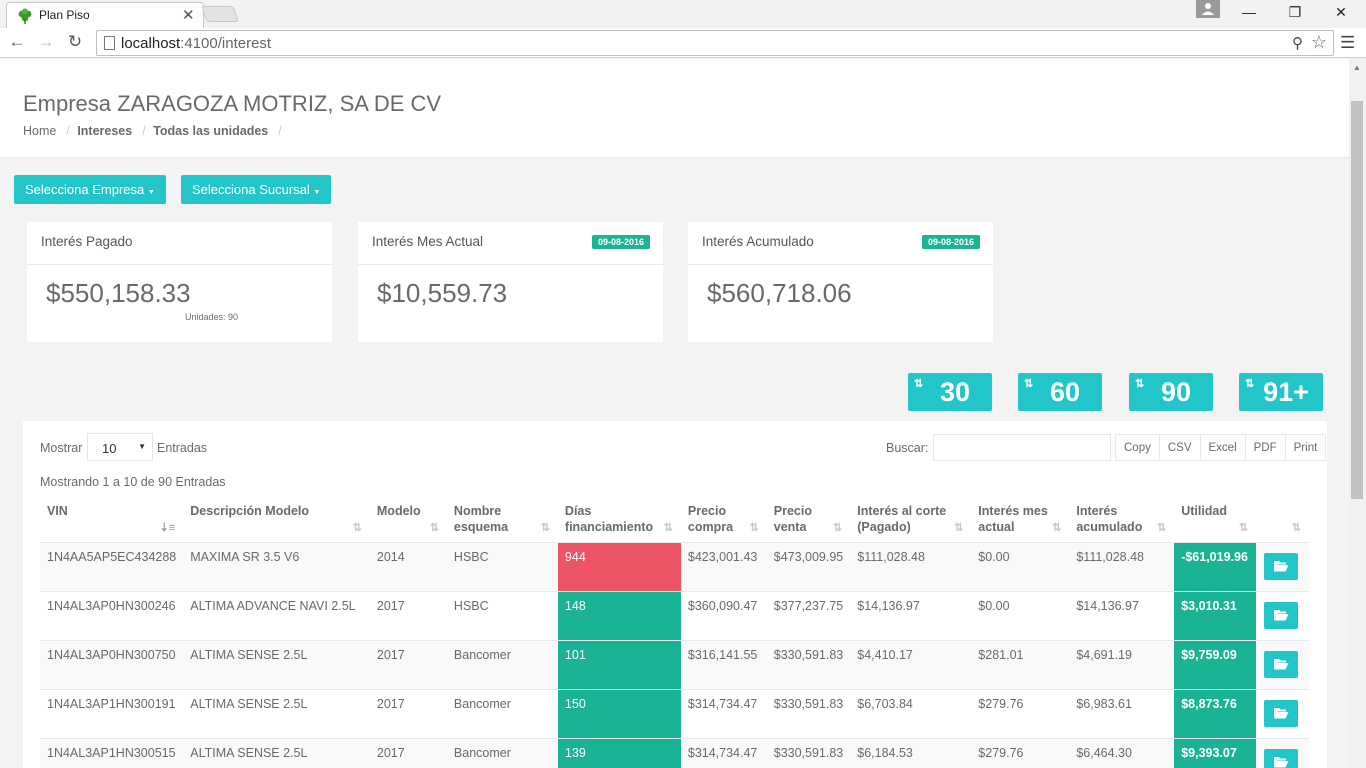 This screenshot has width=1366, height=768. I want to click on tab-title: Plan Piso, so click(64, 15).